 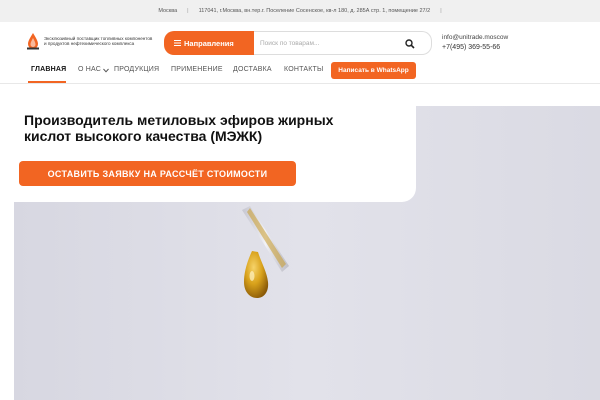 What do you see at coordinates (136, 69) in the screenshot?
I see `nav-item-products: ПРОДУКЦИЯ` at bounding box center [136, 69].